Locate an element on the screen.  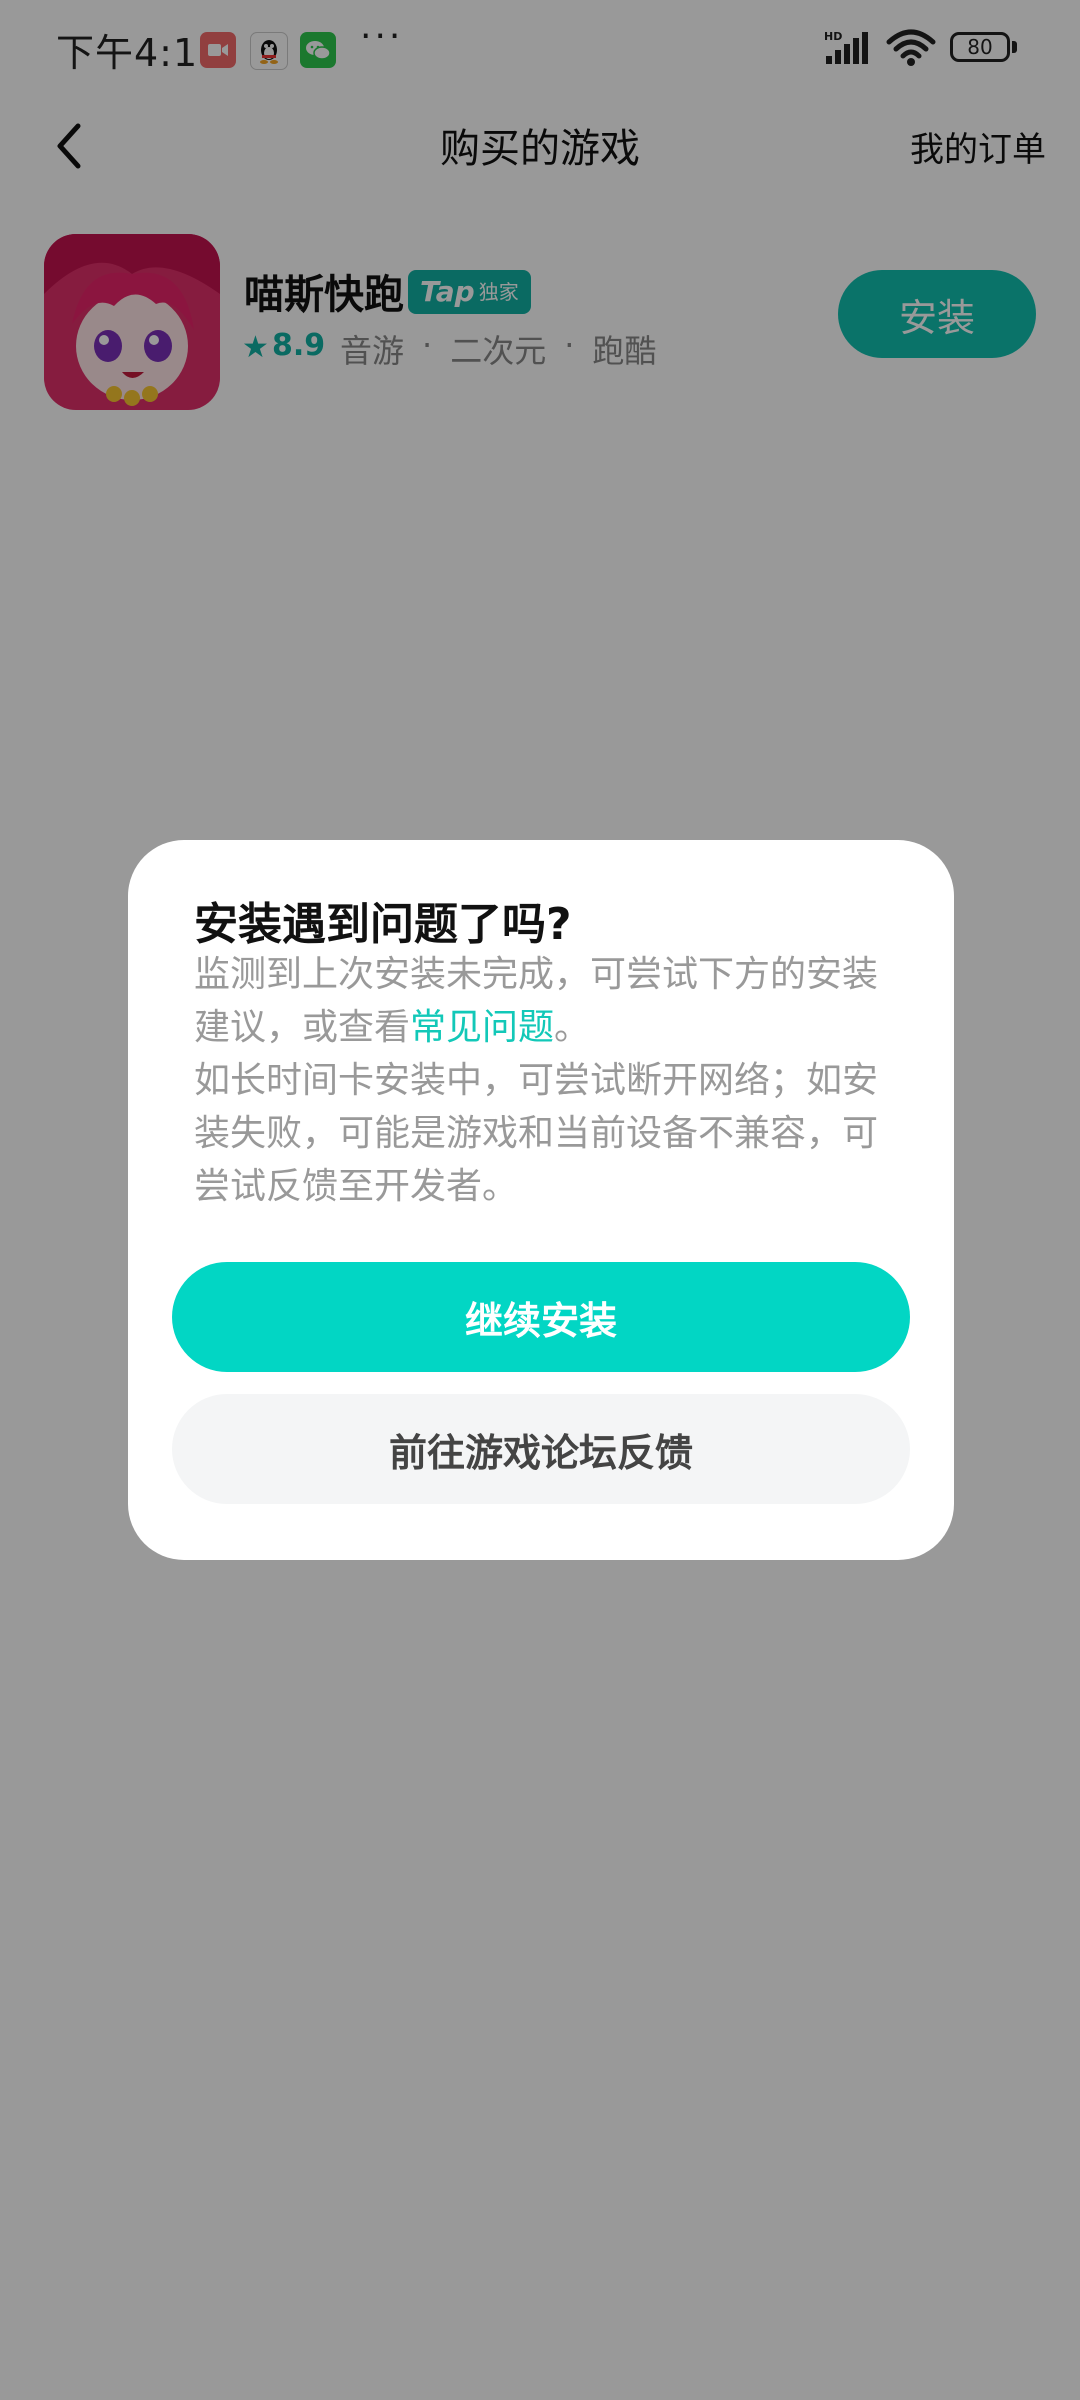
dialog-title: 安装遇到问题了吗? is located at coordinates (383, 924).